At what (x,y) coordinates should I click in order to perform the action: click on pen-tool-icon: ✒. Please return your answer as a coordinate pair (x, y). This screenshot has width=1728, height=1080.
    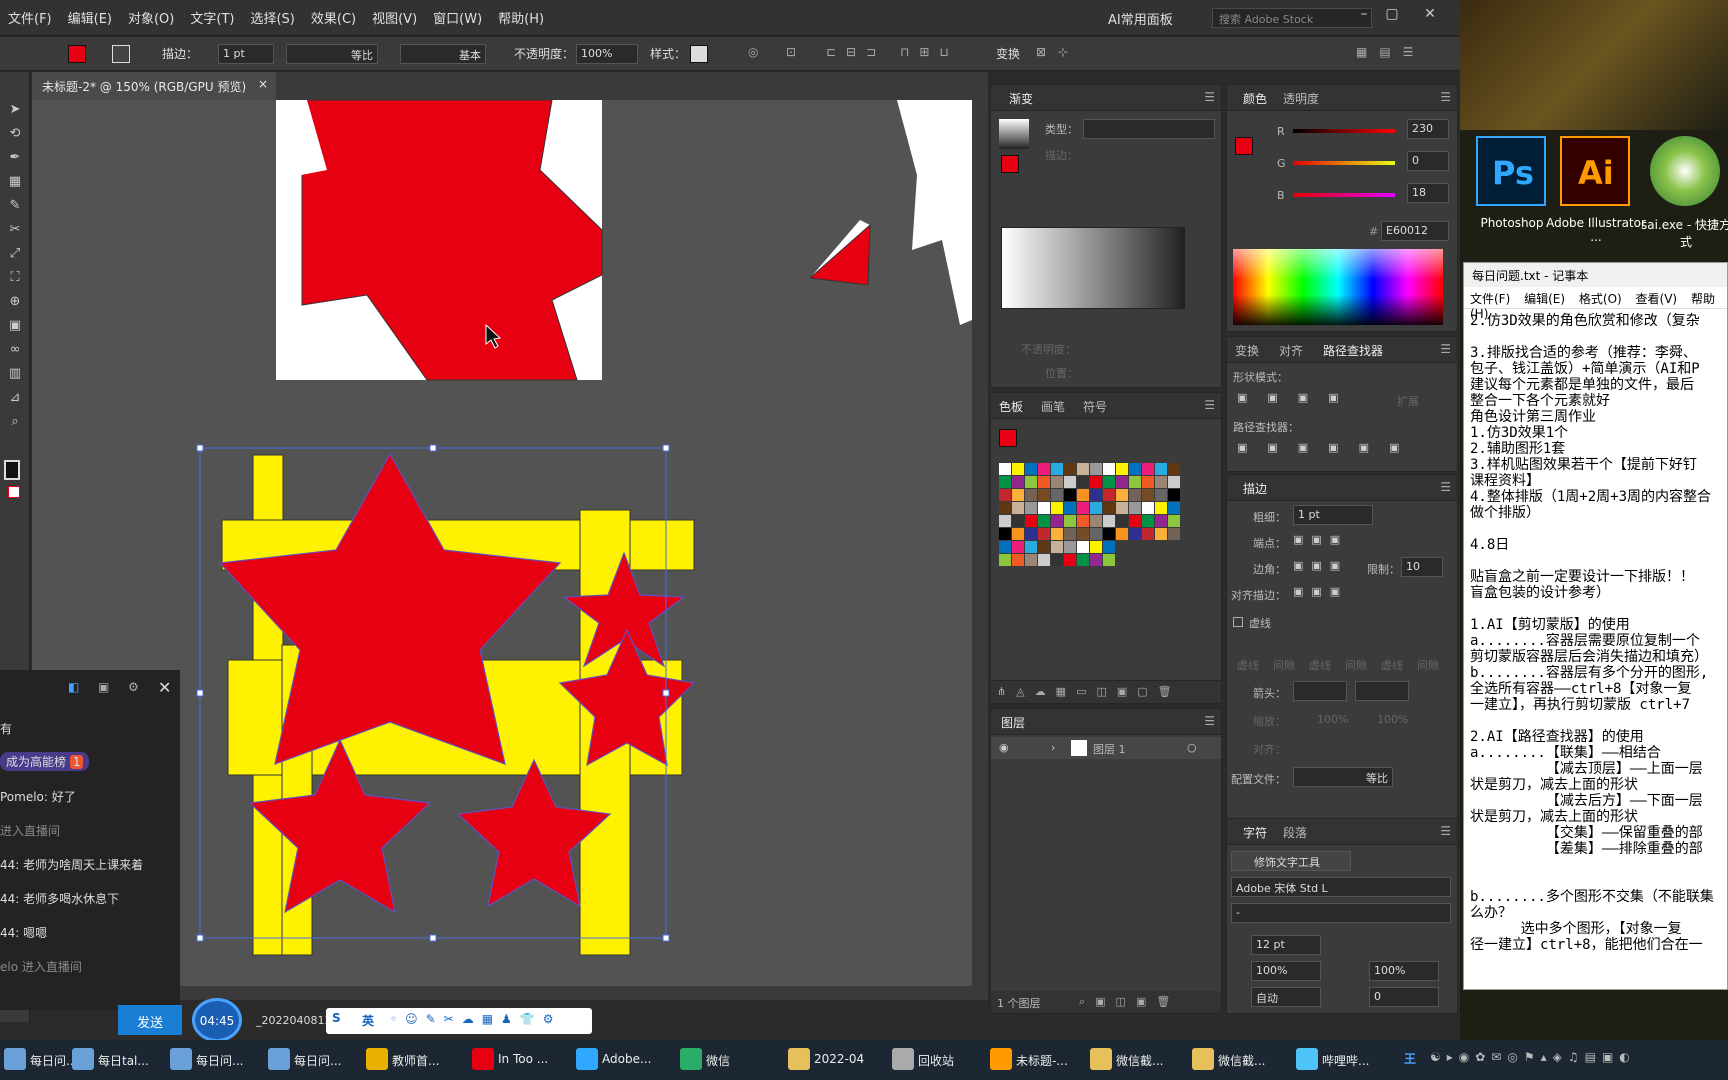
    Looking at the image, I should click on (15, 160).